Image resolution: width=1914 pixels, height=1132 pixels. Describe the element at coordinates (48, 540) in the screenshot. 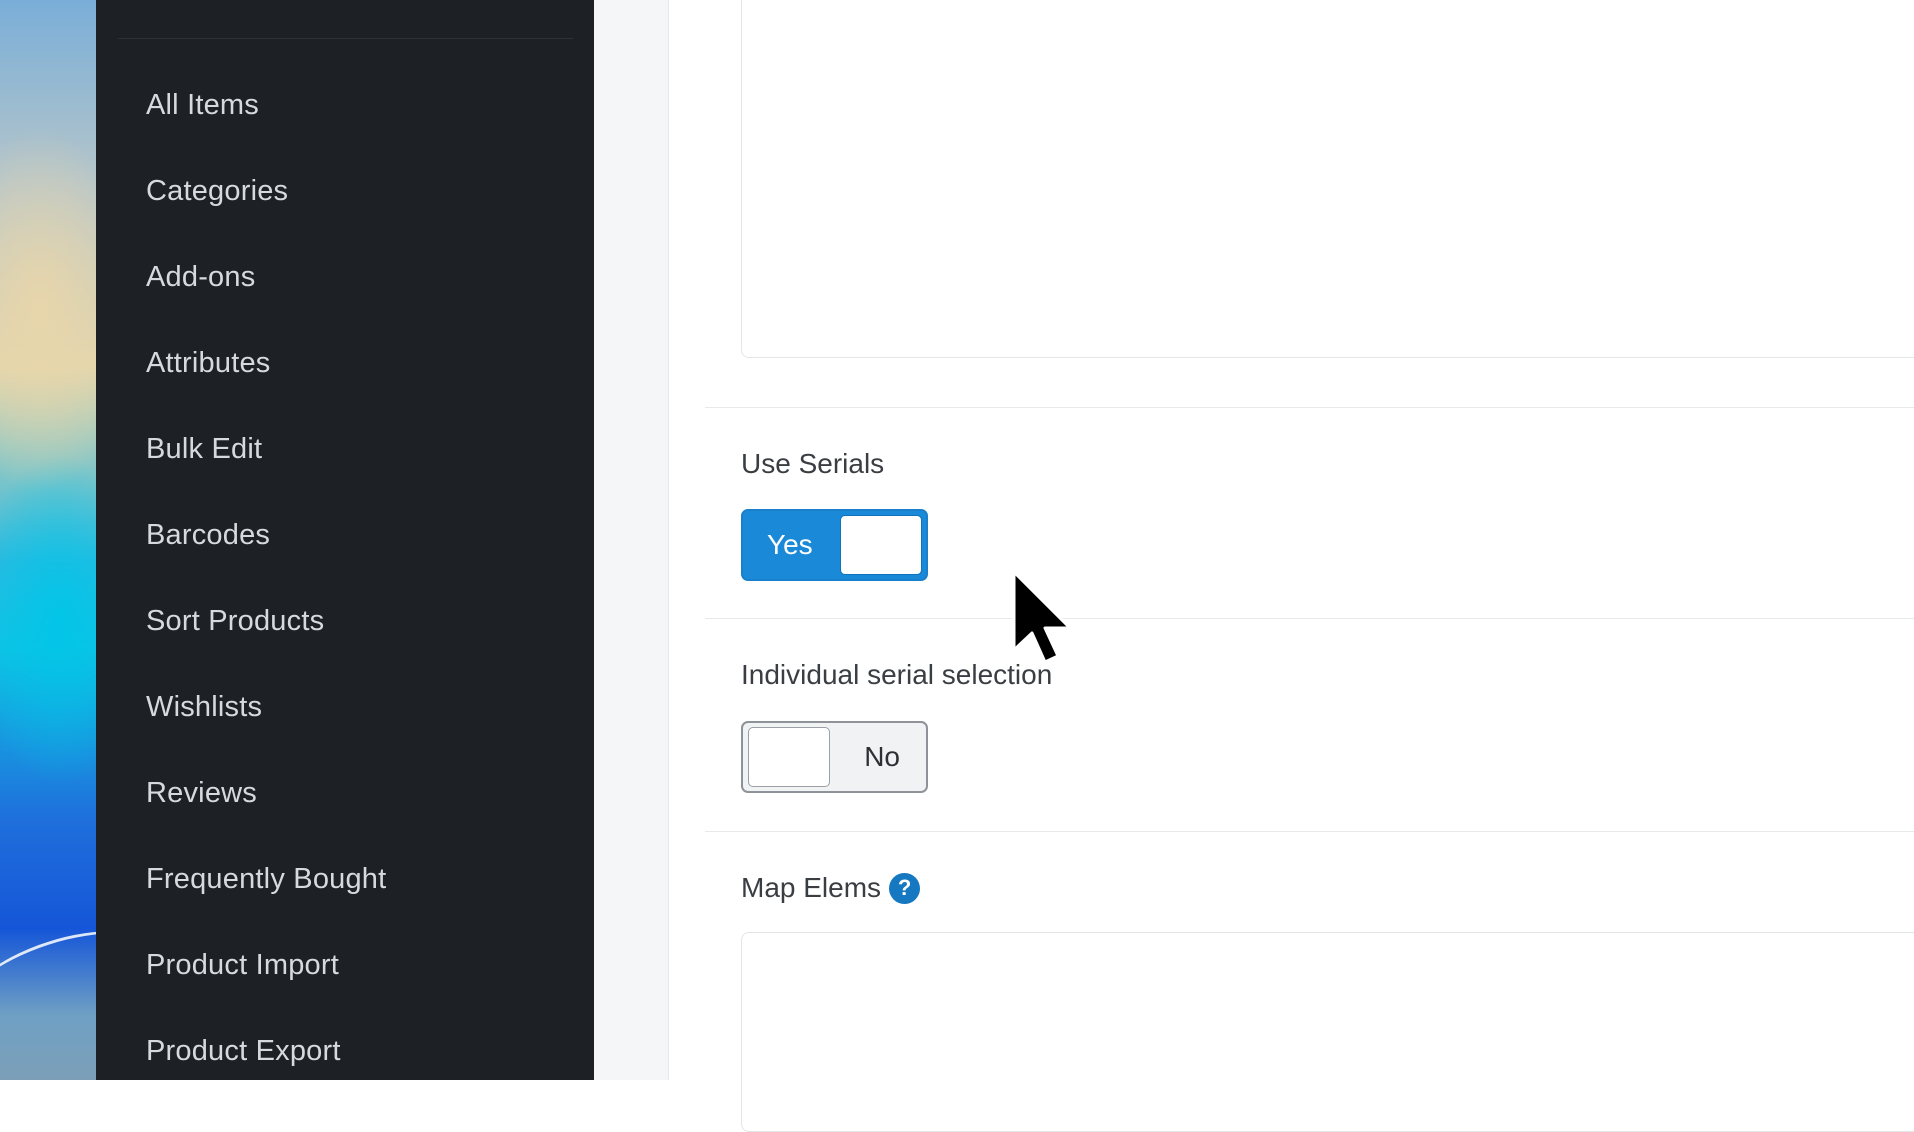

I see `desktop-wallpaper` at that location.